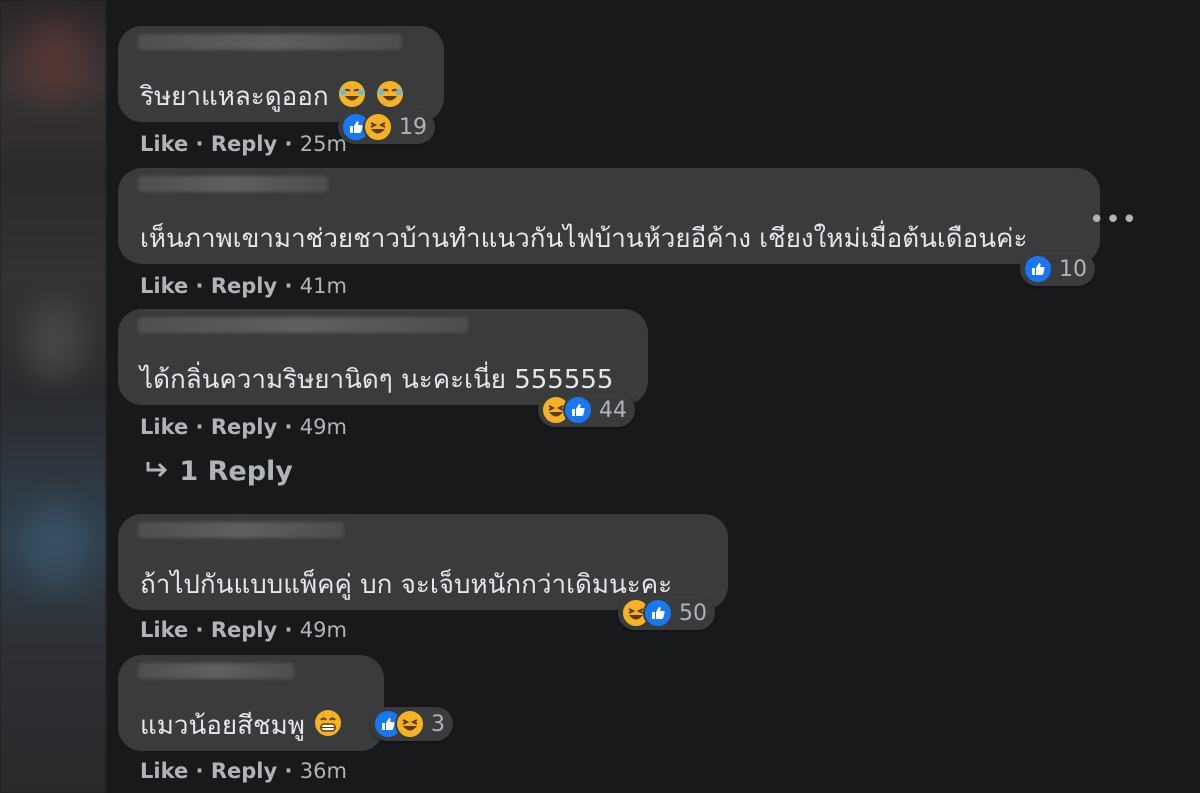 The image size is (1200, 793). Describe the element at coordinates (161, 471) in the screenshot. I see `reply-arrow-icon` at that location.